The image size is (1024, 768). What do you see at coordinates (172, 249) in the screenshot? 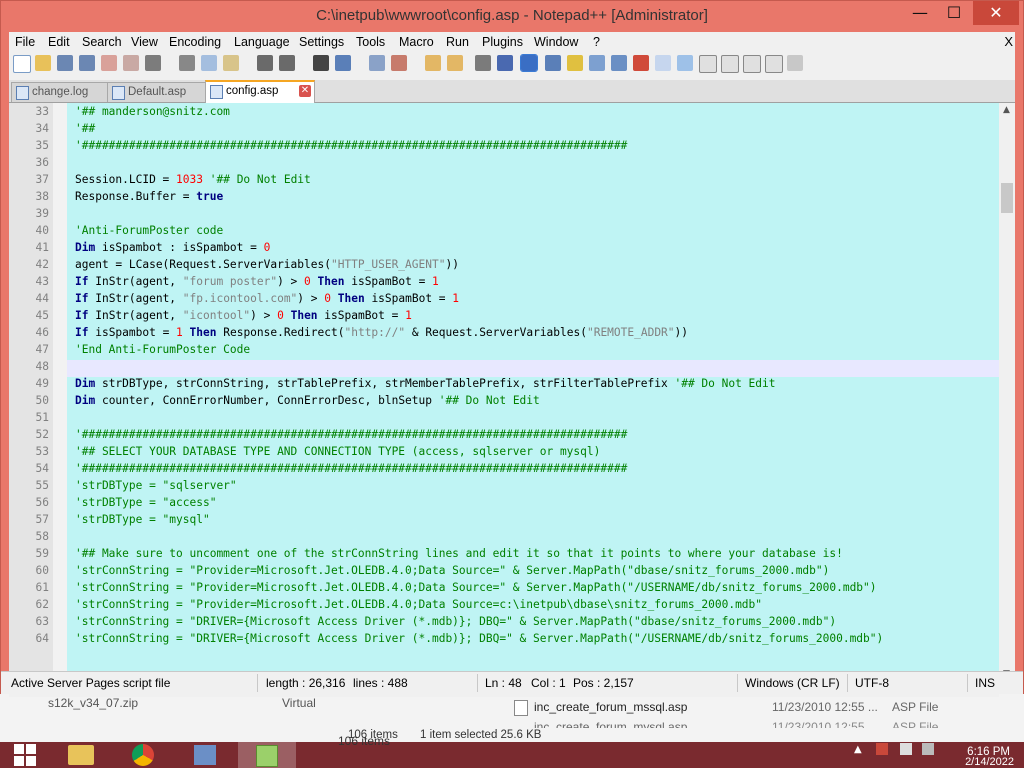
I see `code-line: Dim isSpambot : isSpambot = 0` at bounding box center [172, 249].